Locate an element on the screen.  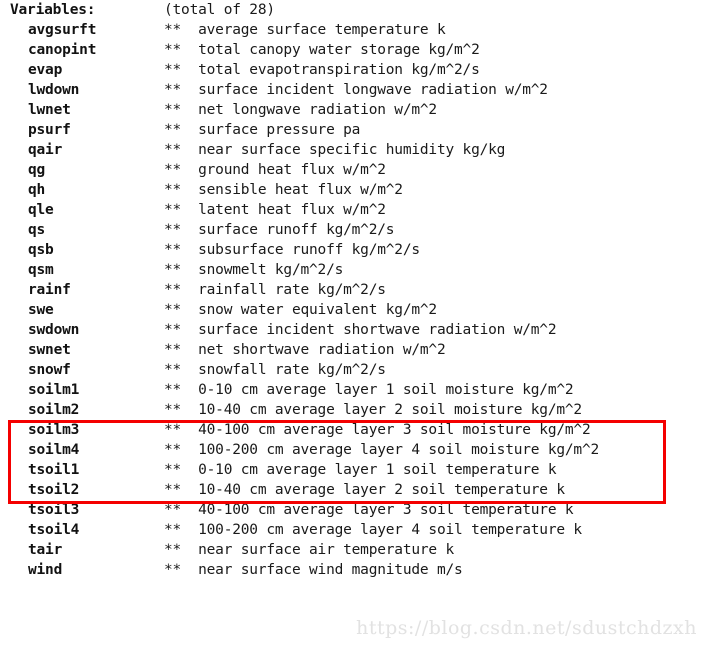
variable-name: qair is located at coordinates (45, 150).